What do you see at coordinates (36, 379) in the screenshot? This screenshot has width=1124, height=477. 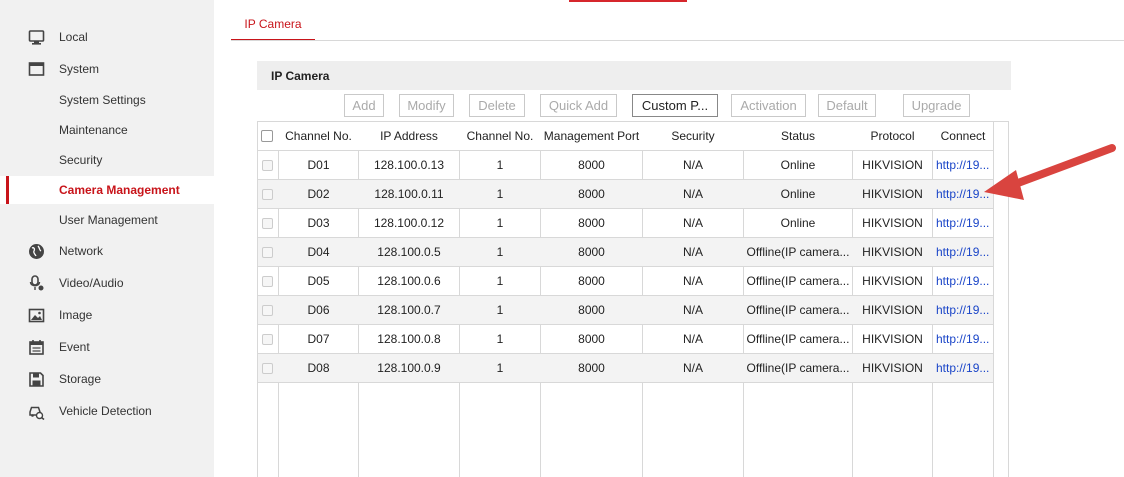 I see `save-disk-icon` at bounding box center [36, 379].